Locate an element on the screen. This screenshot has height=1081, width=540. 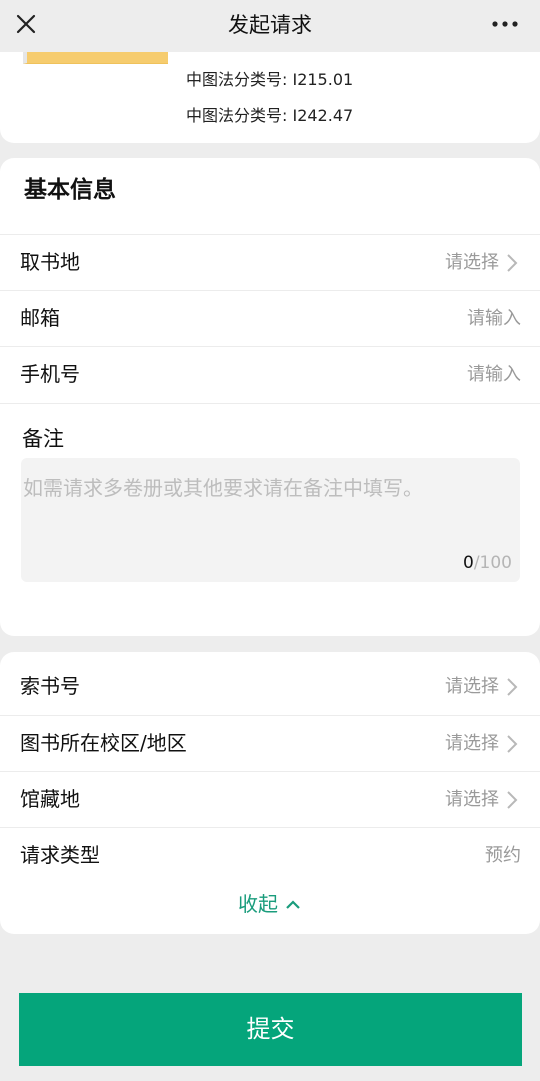
phone-label: 手机号 is located at coordinates (50, 374).